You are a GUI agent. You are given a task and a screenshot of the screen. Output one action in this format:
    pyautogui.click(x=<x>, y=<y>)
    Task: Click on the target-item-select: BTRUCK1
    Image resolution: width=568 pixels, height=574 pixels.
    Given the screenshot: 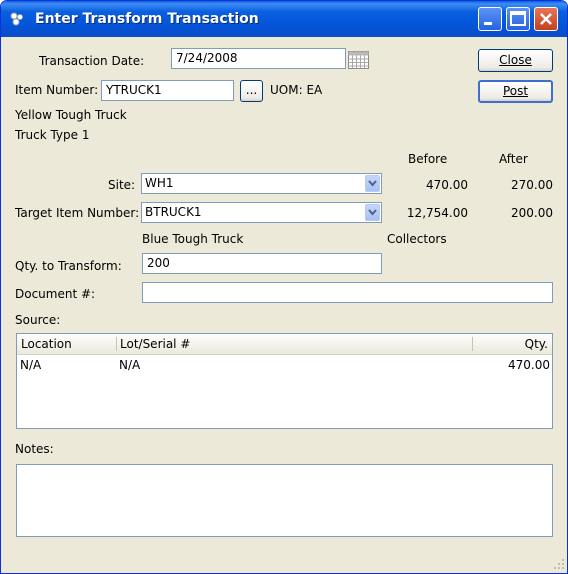 What is the action you would take?
    pyautogui.click(x=261, y=212)
    